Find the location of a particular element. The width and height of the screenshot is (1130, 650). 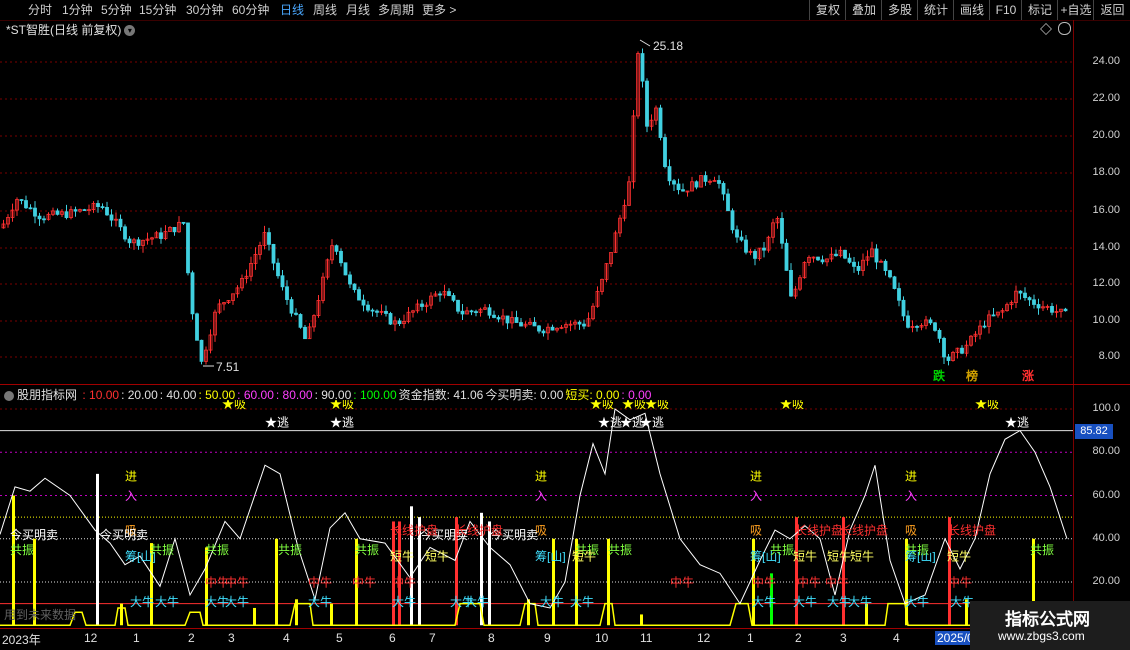

toolbar-button-8: 返回 is located at coordinates (1111, 10).